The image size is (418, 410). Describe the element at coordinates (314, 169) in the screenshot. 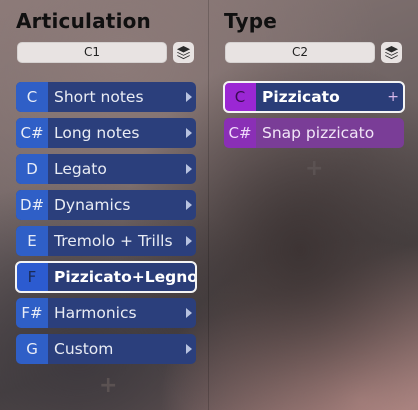

I see `add-type-button: +` at that location.